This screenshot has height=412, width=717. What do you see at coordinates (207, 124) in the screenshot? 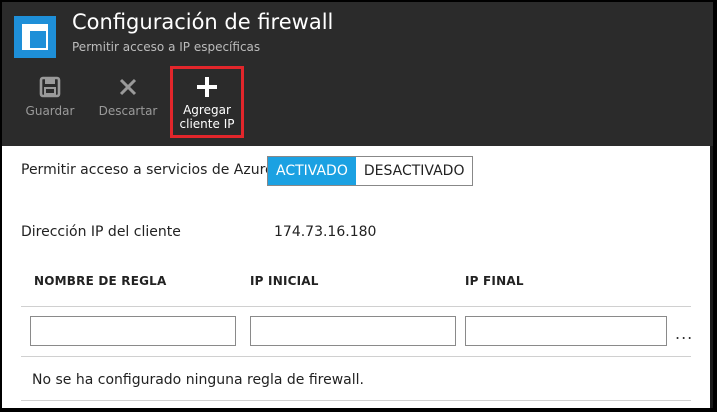
I see `add-client-label-line2: cliente IP` at bounding box center [207, 124].